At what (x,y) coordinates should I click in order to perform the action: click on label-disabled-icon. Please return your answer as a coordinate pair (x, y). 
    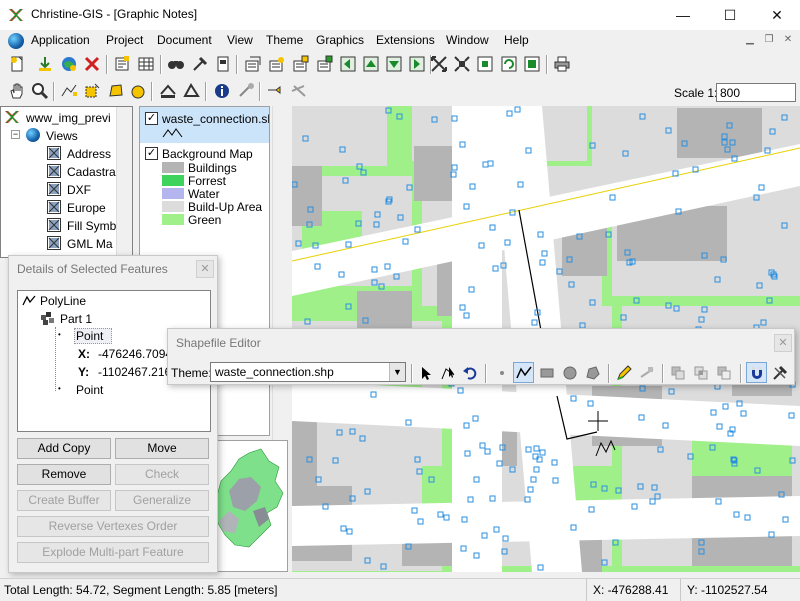
    Looking at the image, I should click on (299, 91).